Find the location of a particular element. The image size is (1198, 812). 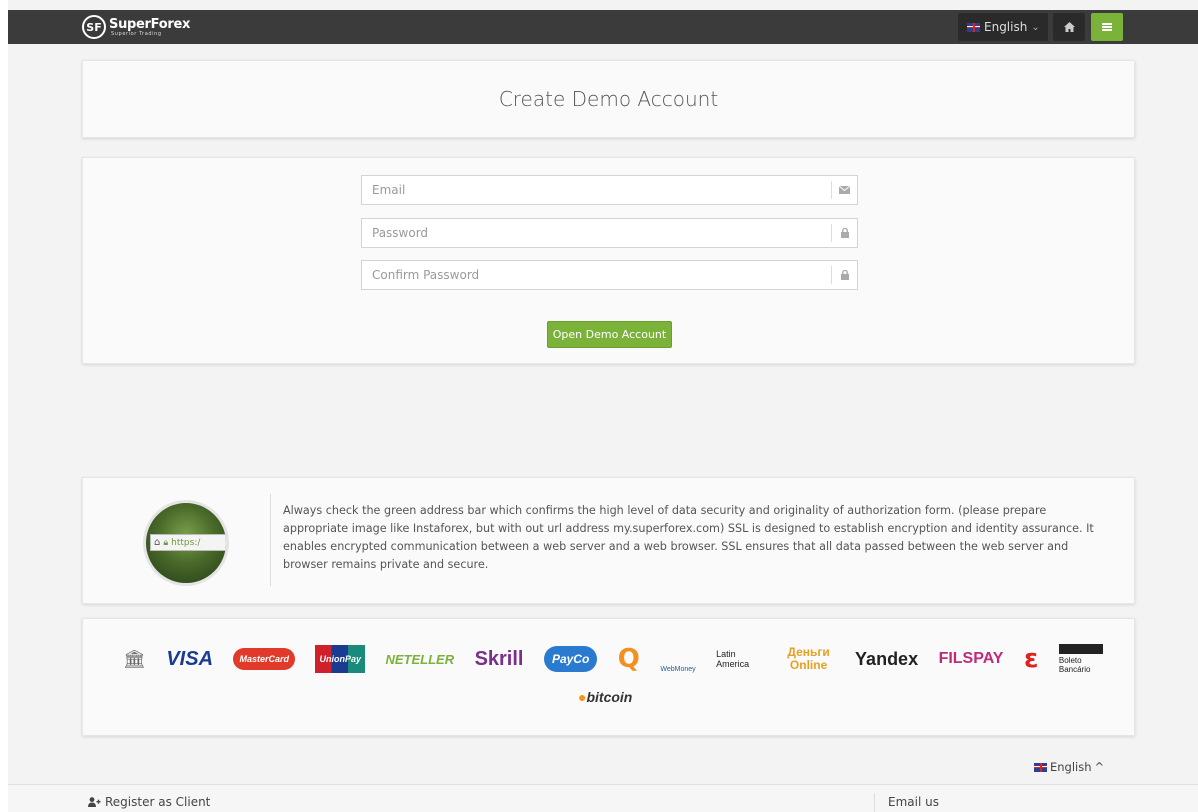

qiwi-logo-icon: Q is located at coordinates (628, 659).